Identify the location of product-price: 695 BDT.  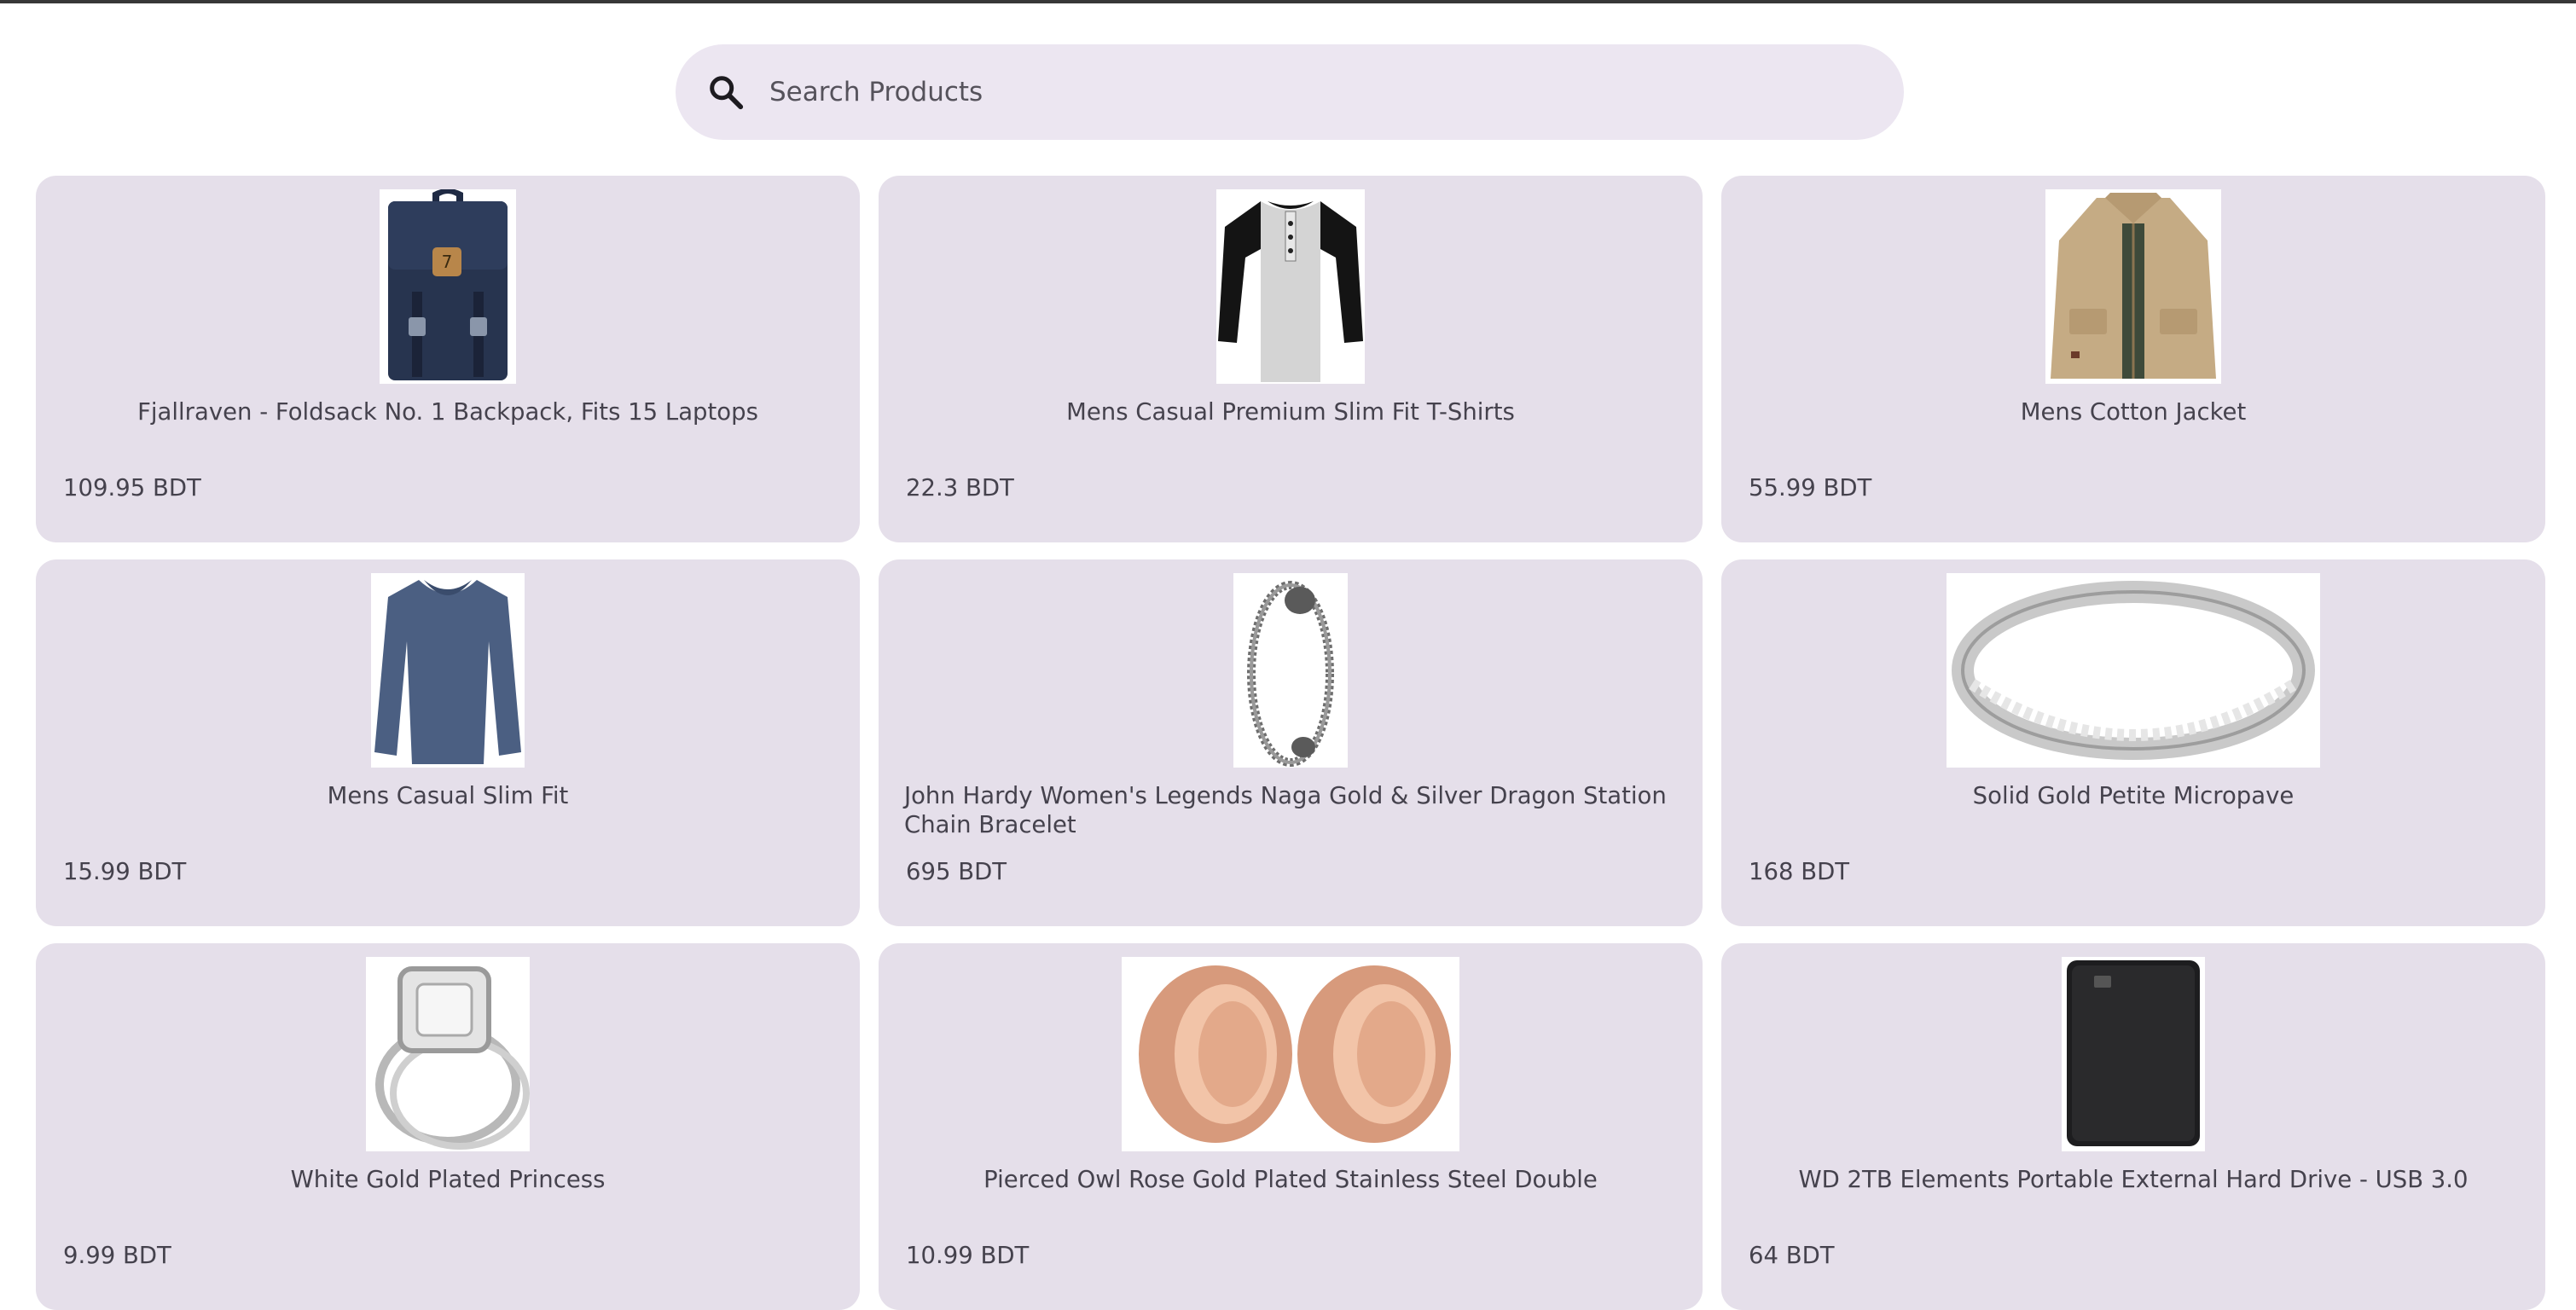
(956, 871).